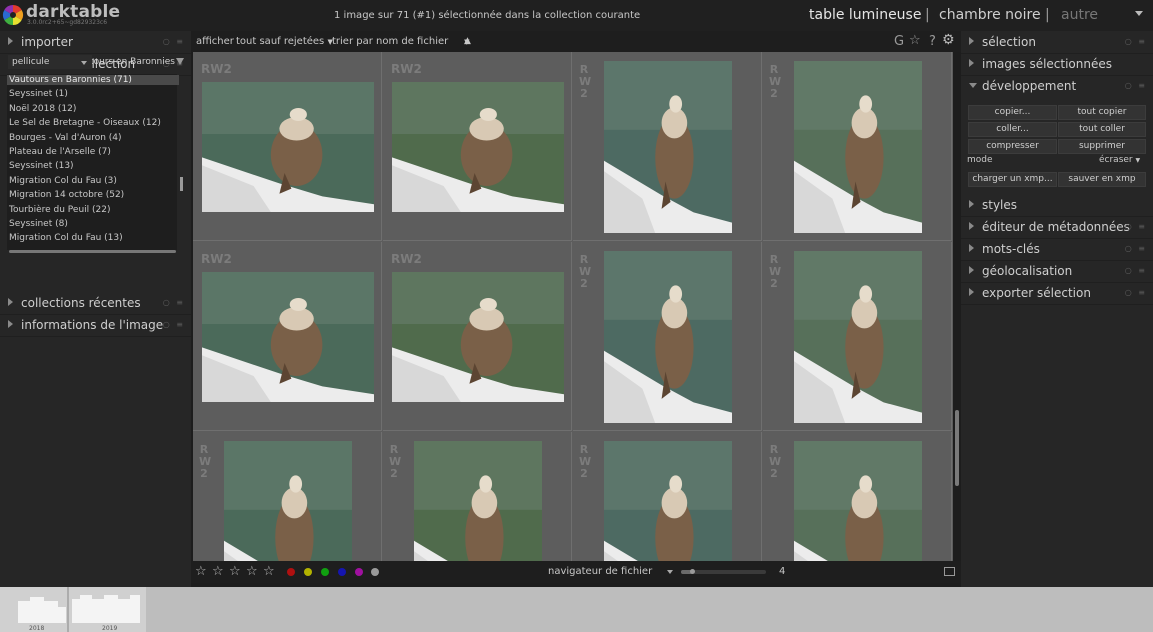  What do you see at coordinates (218, 571) in the screenshot?
I see `star-2-icon: ☆` at bounding box center [218, 571].